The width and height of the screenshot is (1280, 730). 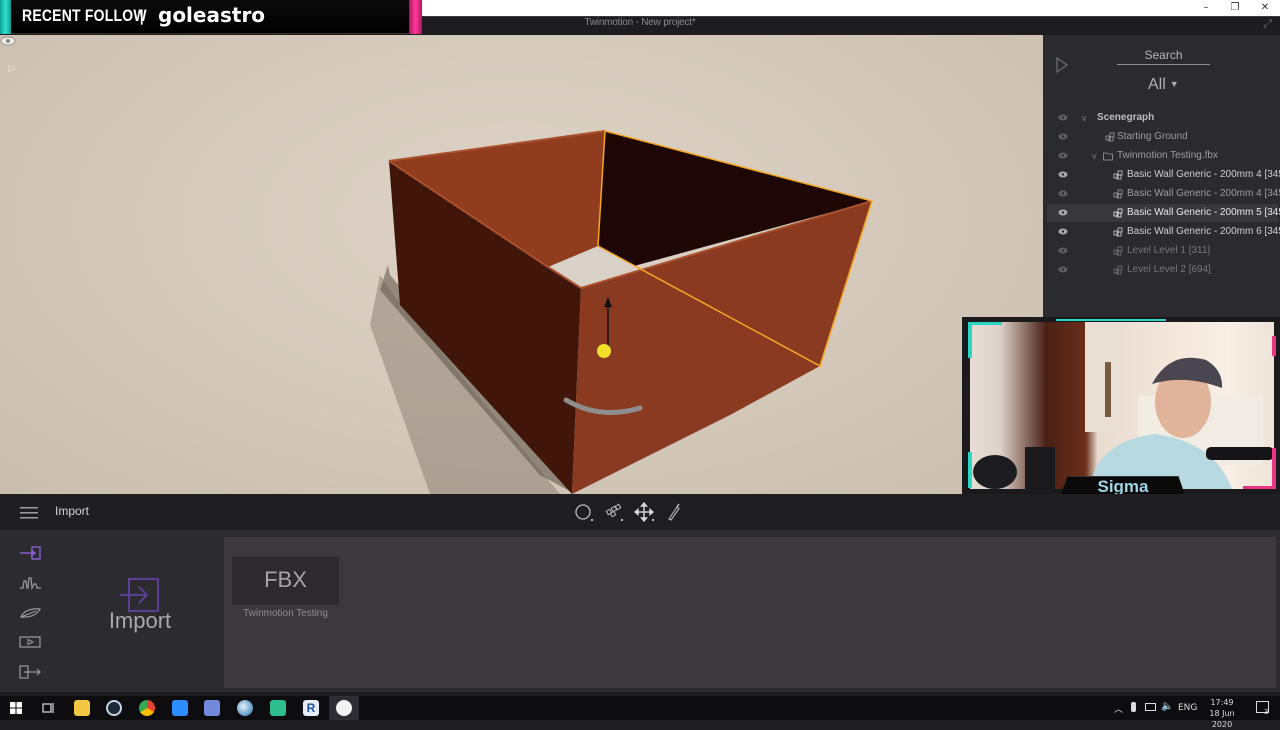 I want to click on grid-tool-button, so click(x=614, y=512).